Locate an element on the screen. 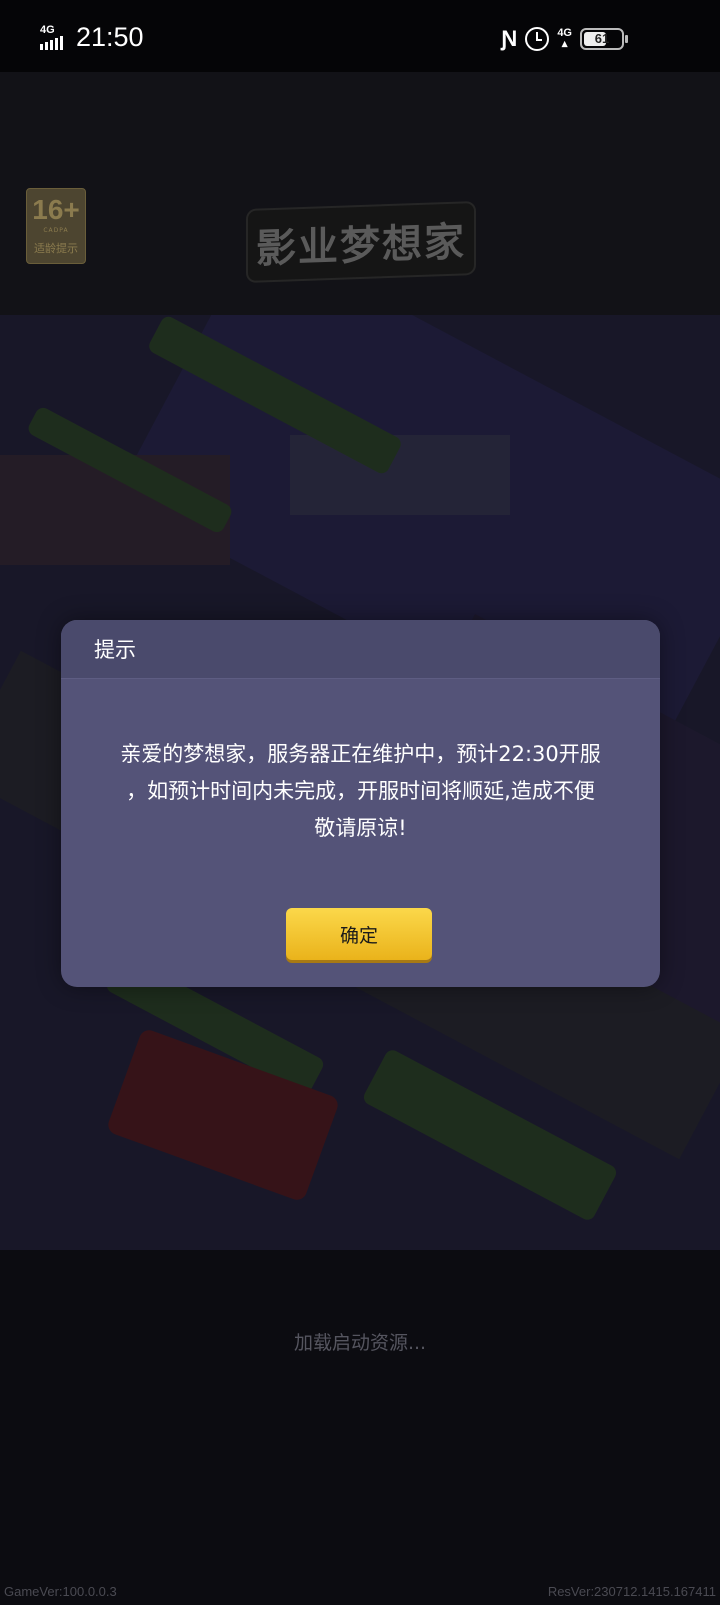 The height and width of the screenshot is (1605, 720). game-version: GameVer:100.0.0.3 is located at coordinates (60, 1591).